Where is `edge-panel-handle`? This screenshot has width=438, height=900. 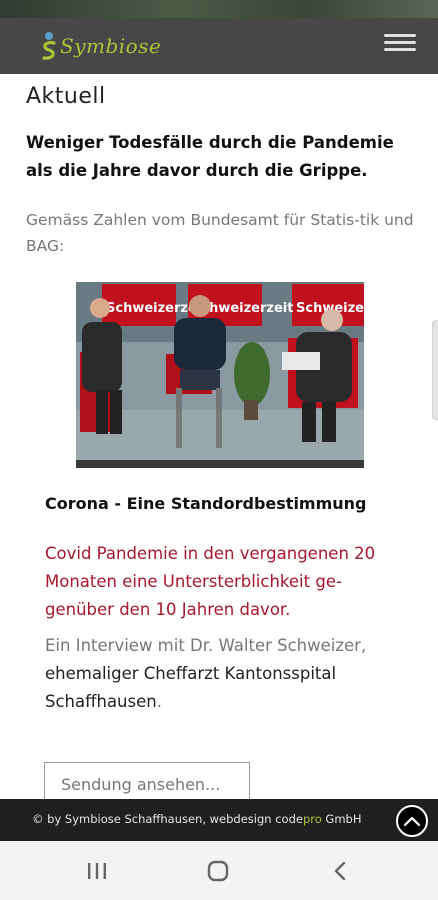 edge-panel-handle is located at coordinates (435, 370).